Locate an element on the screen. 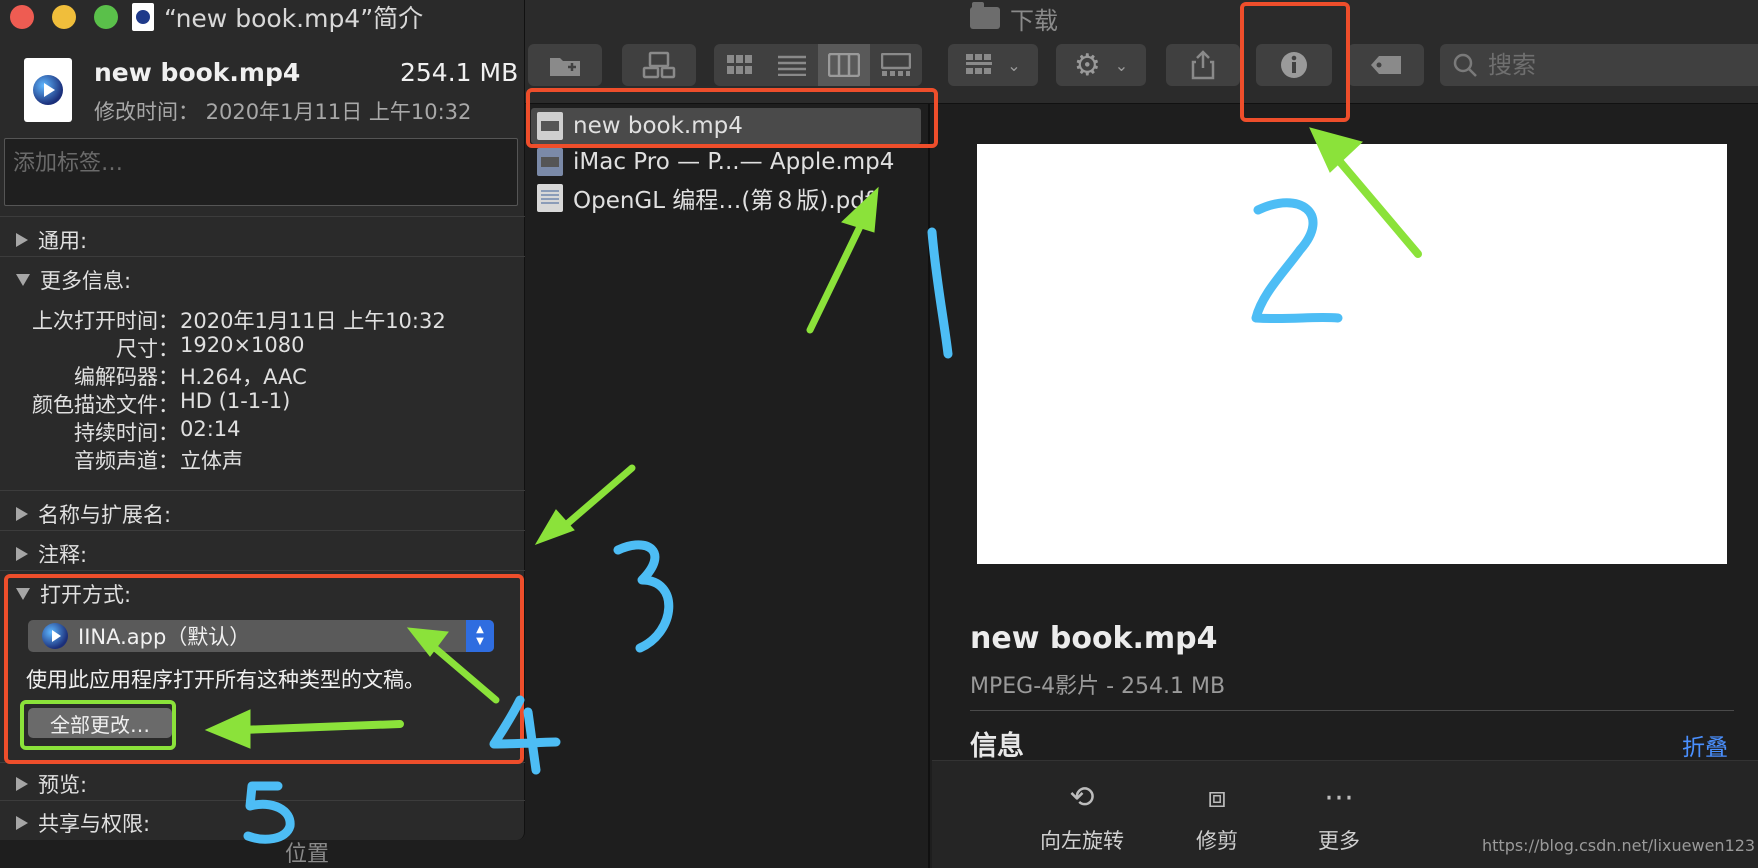 The height and width of the screenshot is (868, 1758). section-name-extension: 名称与扩展名: is located at coordinates (262, 510).